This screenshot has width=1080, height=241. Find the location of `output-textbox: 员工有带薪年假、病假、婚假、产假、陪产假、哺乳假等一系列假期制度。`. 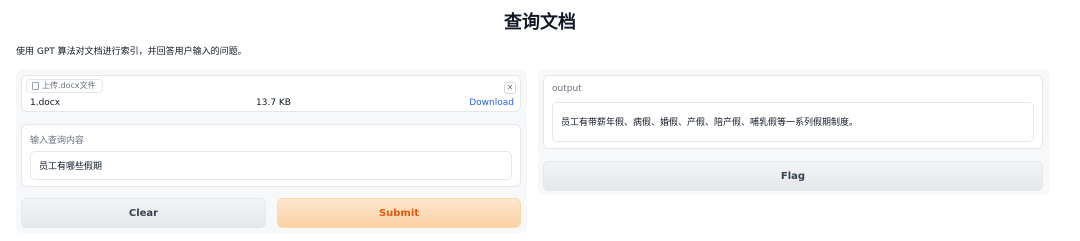

output-textbox: 员工有带薪年假、病假、婚假、产假、陪产假、哺乳假等一系列假期制度。 is located at coordinates (793, 122).